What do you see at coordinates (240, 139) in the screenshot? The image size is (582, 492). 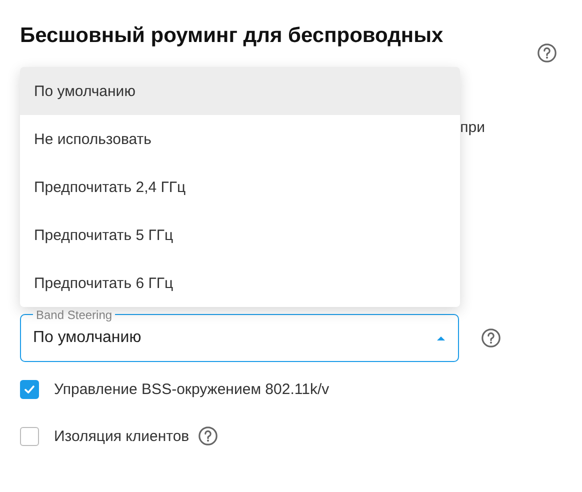 I see `menu-option: Не использовать` at bounding box center [240, 139].